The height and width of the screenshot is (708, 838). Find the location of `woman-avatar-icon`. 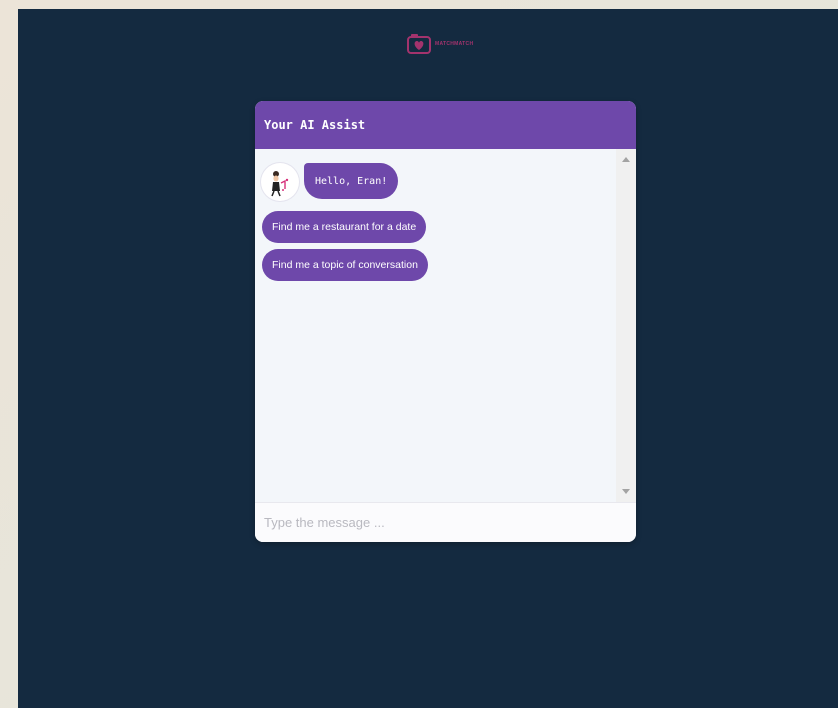

woman-avatar-icon is located at coordinates (280, 184).